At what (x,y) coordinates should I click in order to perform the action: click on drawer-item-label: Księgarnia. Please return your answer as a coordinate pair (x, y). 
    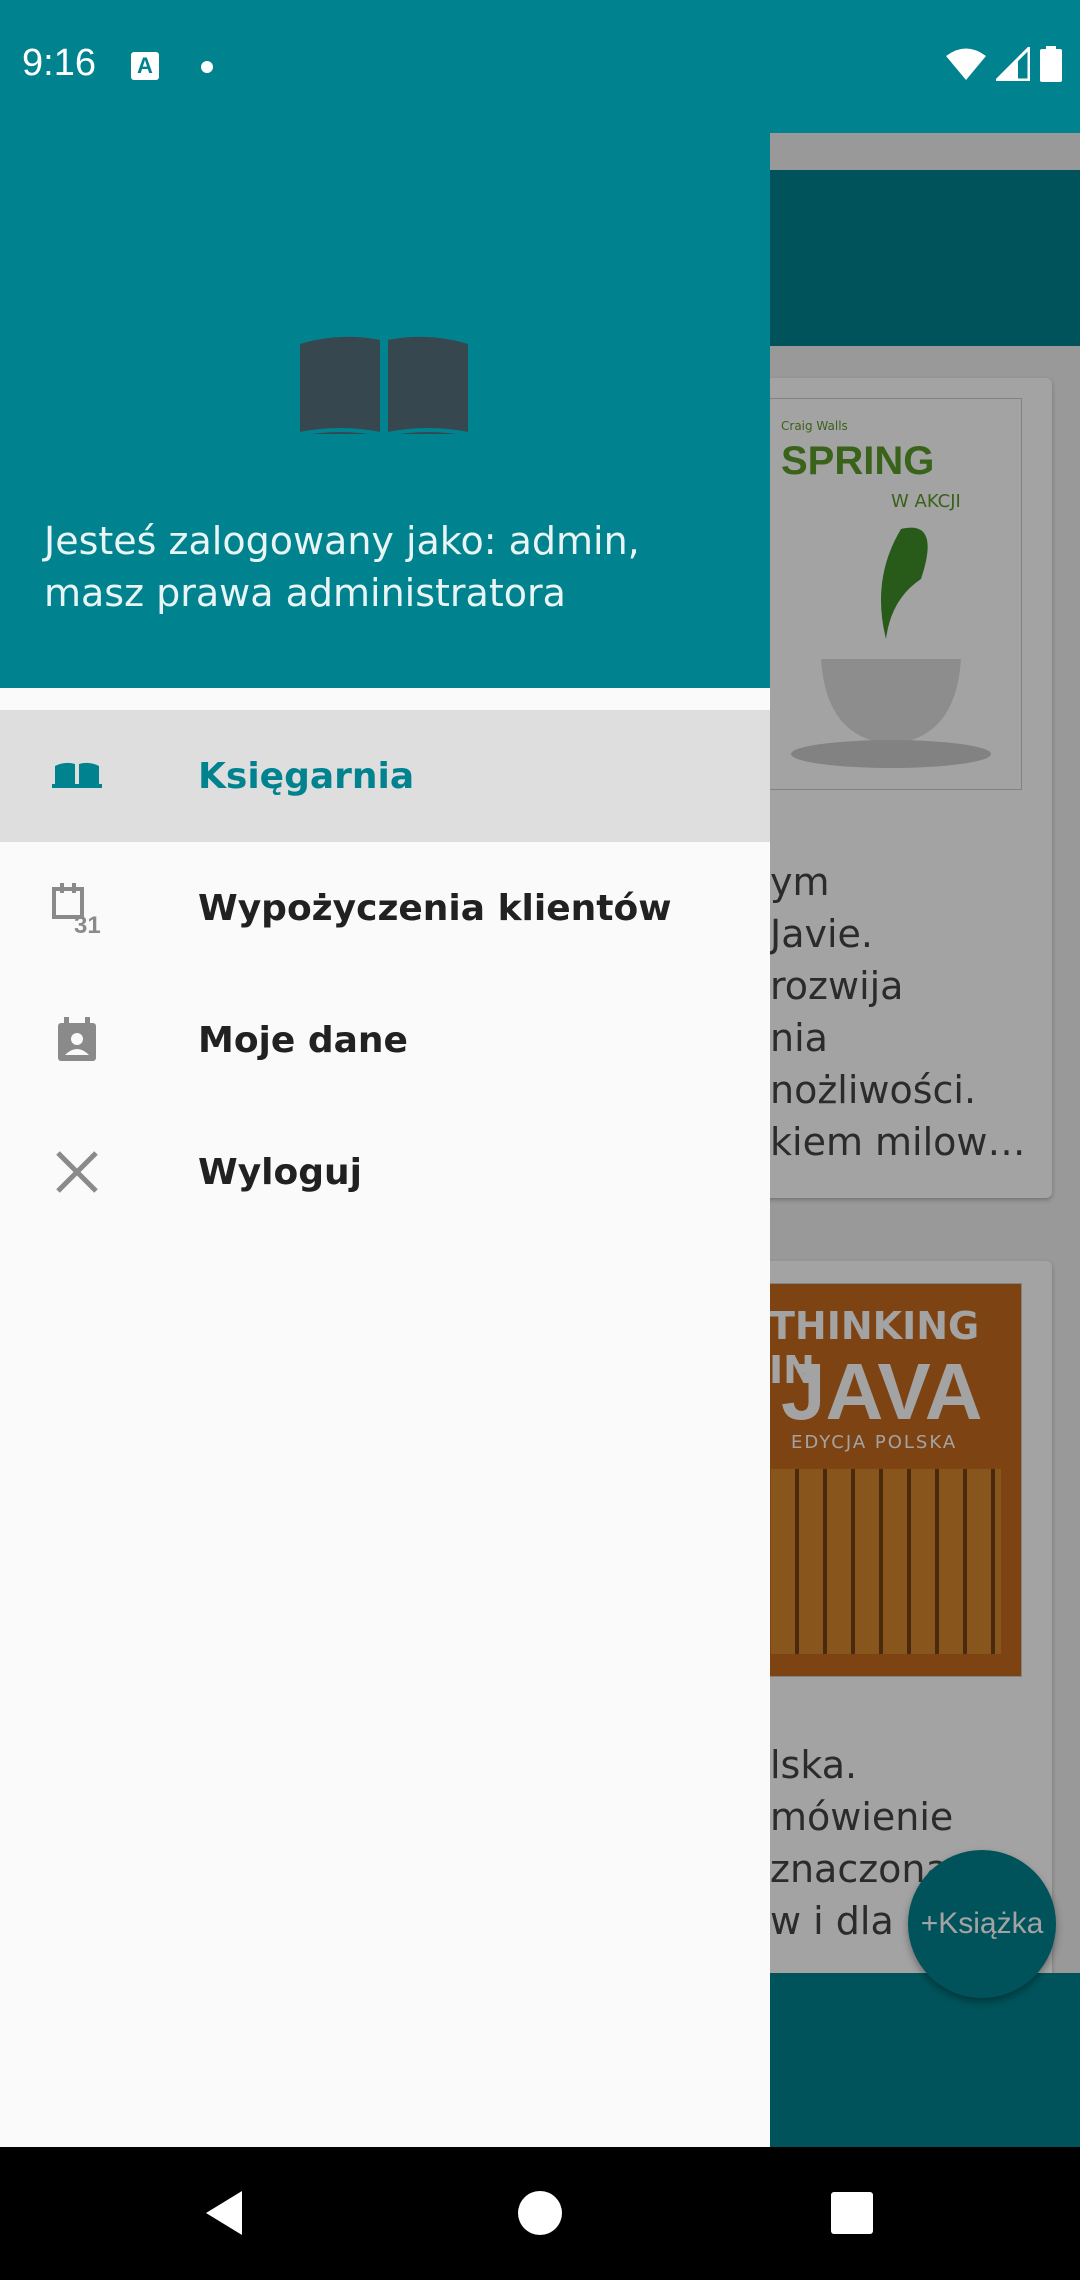
    Looking at the image, I should click on (306, 776).